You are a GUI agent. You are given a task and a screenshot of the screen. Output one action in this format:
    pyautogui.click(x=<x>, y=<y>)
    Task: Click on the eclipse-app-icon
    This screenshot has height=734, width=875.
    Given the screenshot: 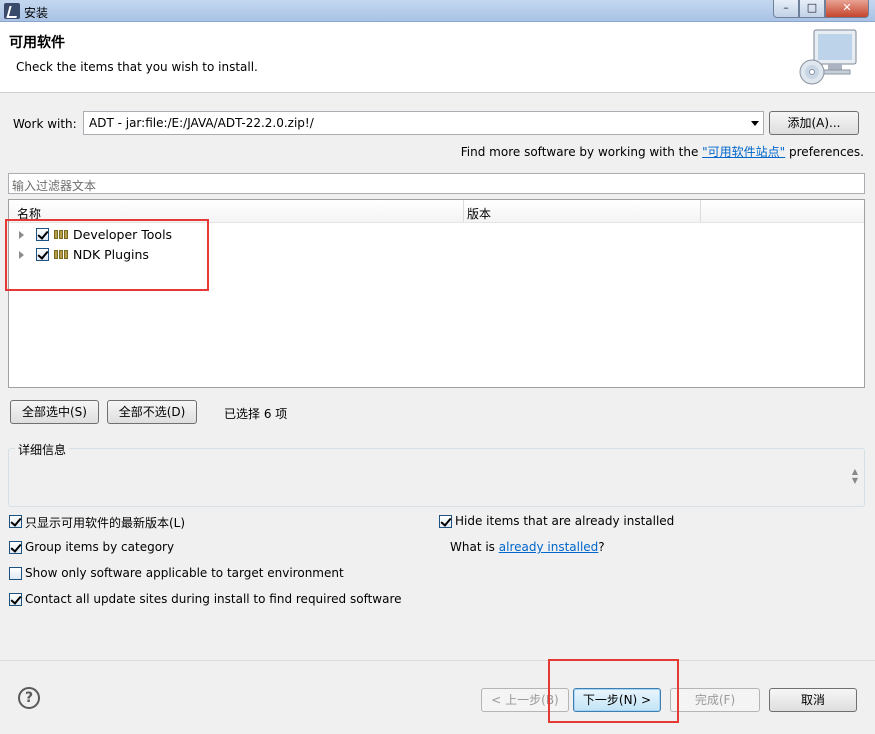 What is the action you would take?
    pyautogui.click(x=12, y=11)
    